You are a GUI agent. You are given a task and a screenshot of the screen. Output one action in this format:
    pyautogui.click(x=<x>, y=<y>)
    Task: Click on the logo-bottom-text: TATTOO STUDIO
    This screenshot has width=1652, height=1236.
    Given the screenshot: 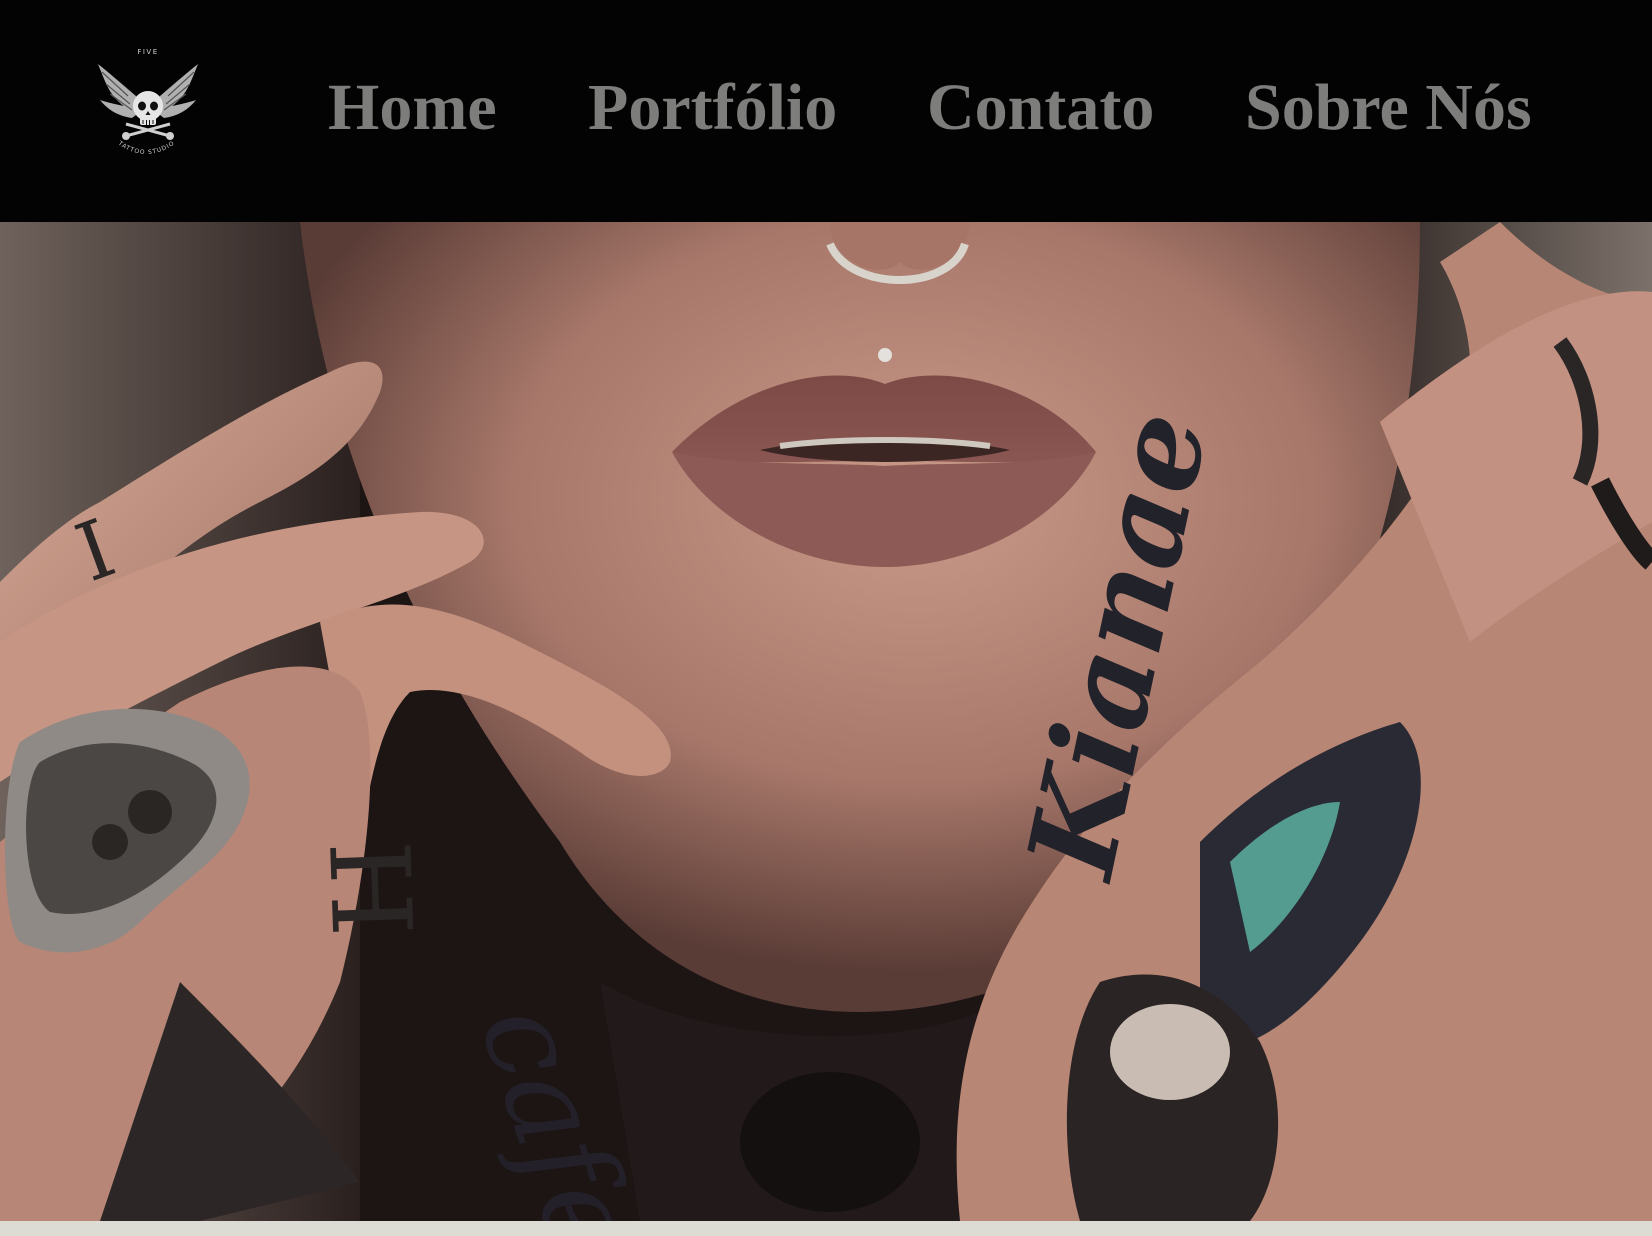 What is the action you would take?
    pyautogui.click(x=145, y=147)
    